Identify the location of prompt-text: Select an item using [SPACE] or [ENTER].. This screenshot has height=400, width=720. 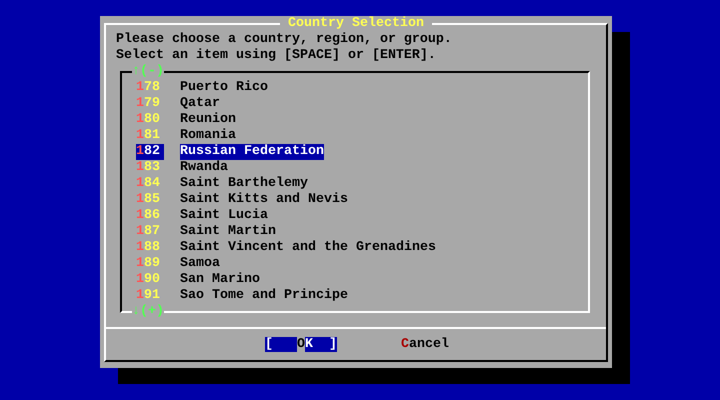
(276, 56).